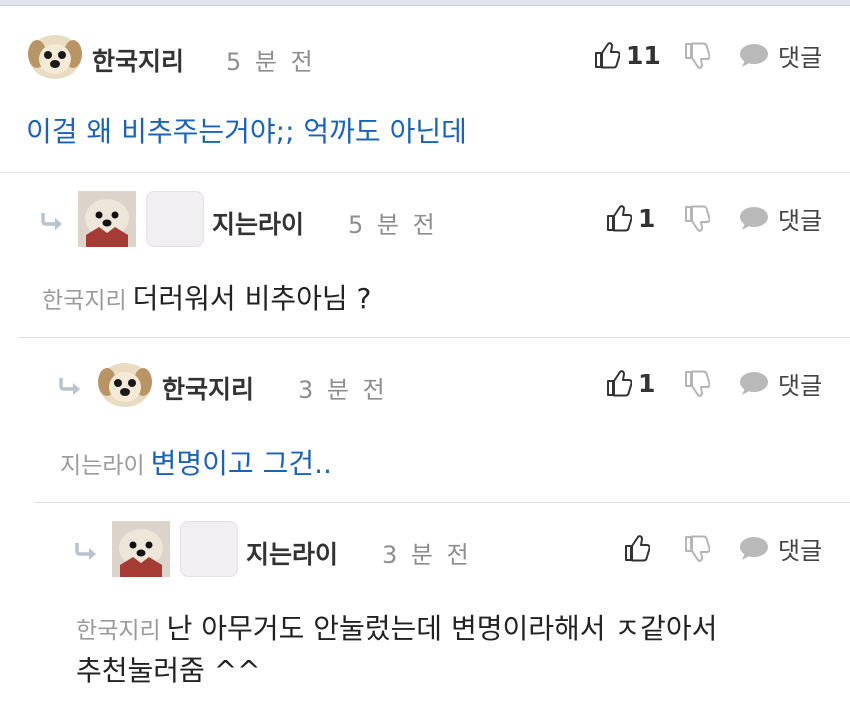  I want to click on mention-tag: 지는라이, so click(102, 466).